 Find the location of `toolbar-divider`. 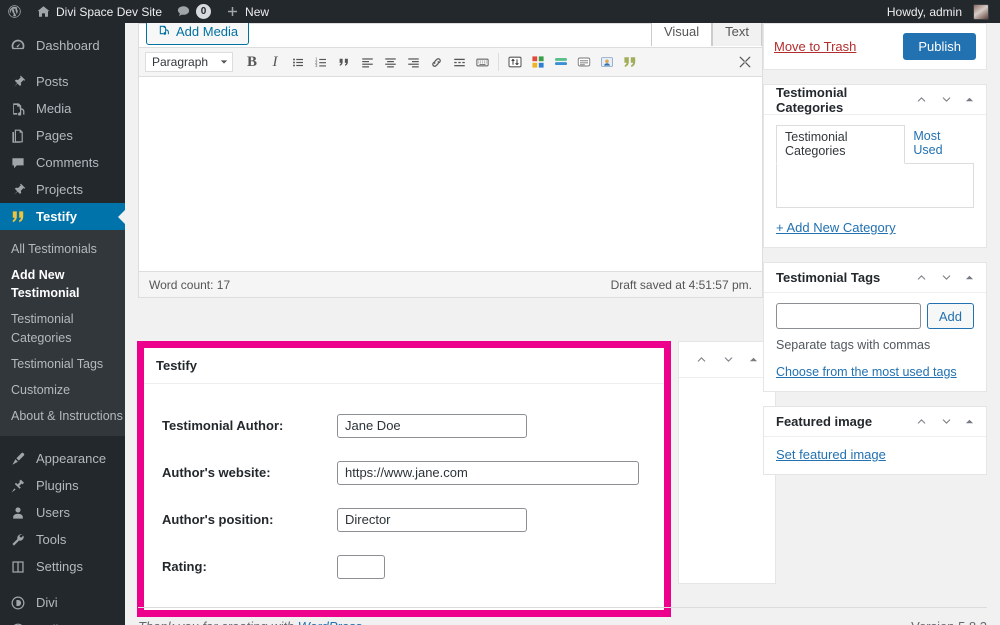

toolbar-divider is located at coordinates (498, 62).